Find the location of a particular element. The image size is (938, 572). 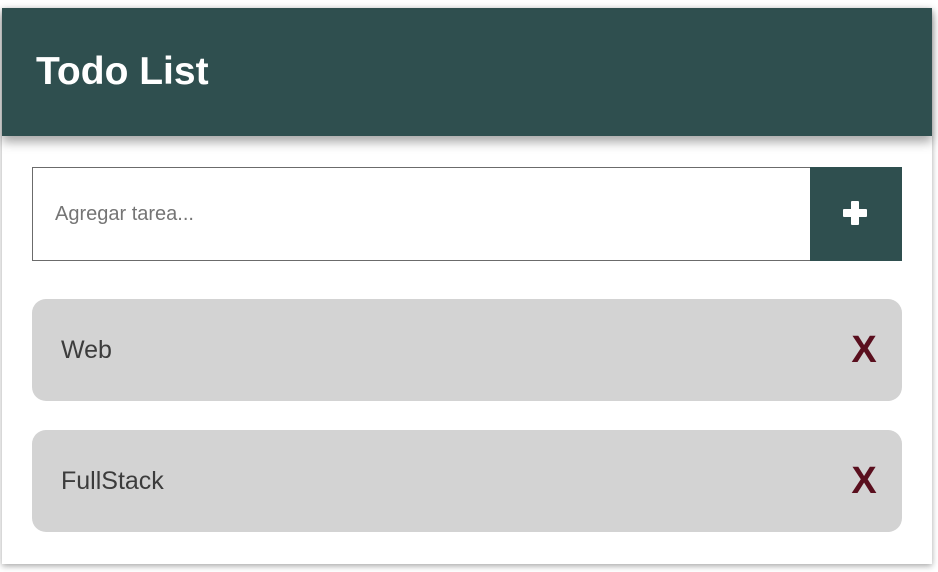

todo-text: FullStack is located at coordinates (112, 481).